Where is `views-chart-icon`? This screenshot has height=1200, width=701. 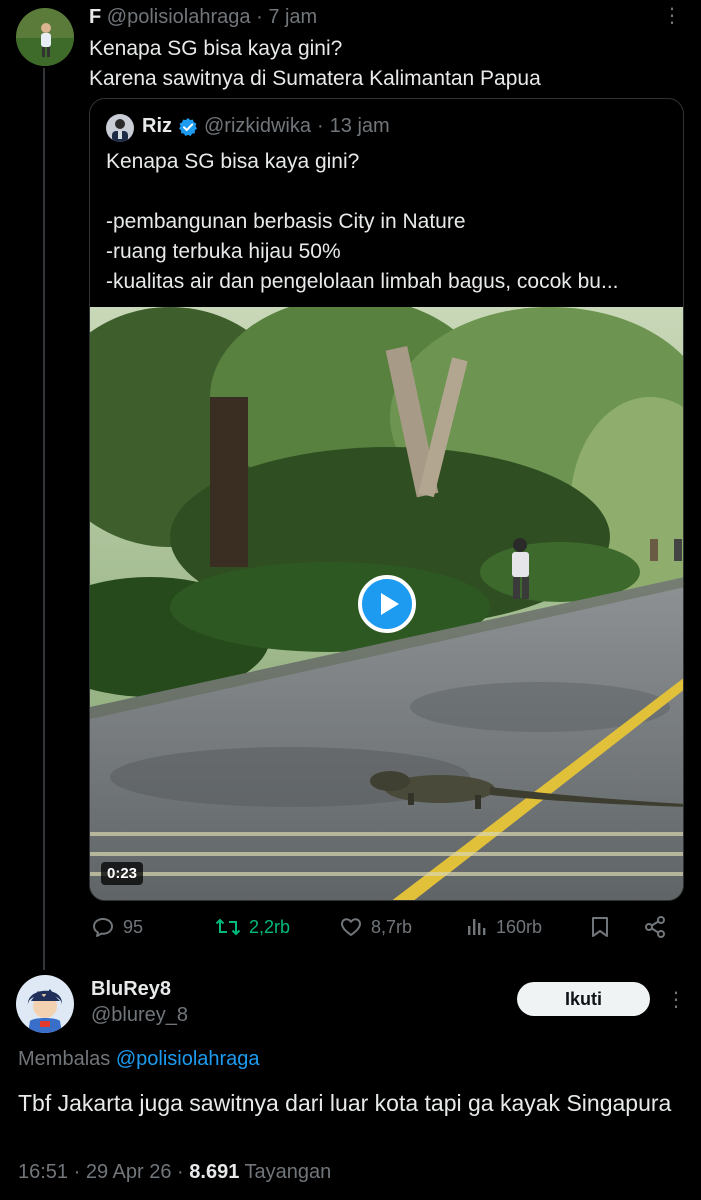 views-chart-icon is located at coordinates (477, 927).